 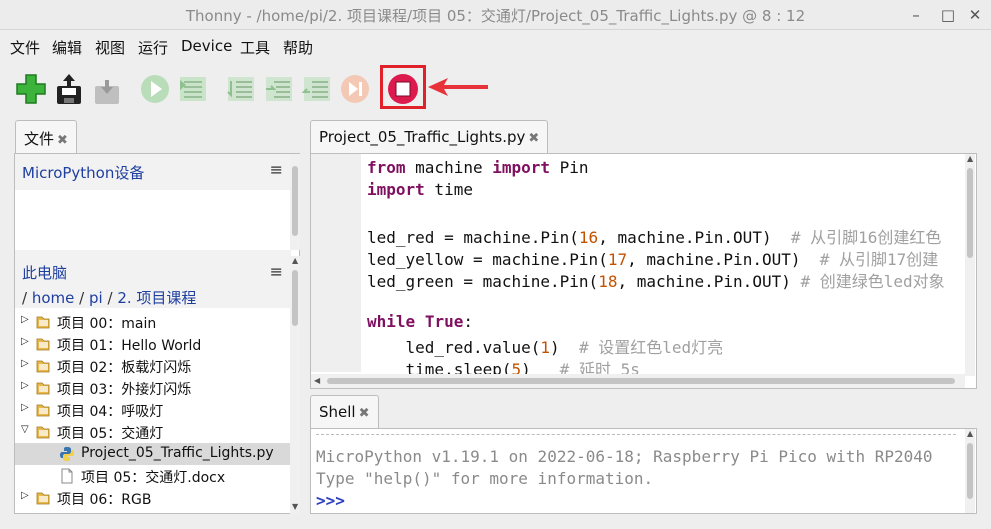 I want to click on resume-button, so click(x=355, y=89).